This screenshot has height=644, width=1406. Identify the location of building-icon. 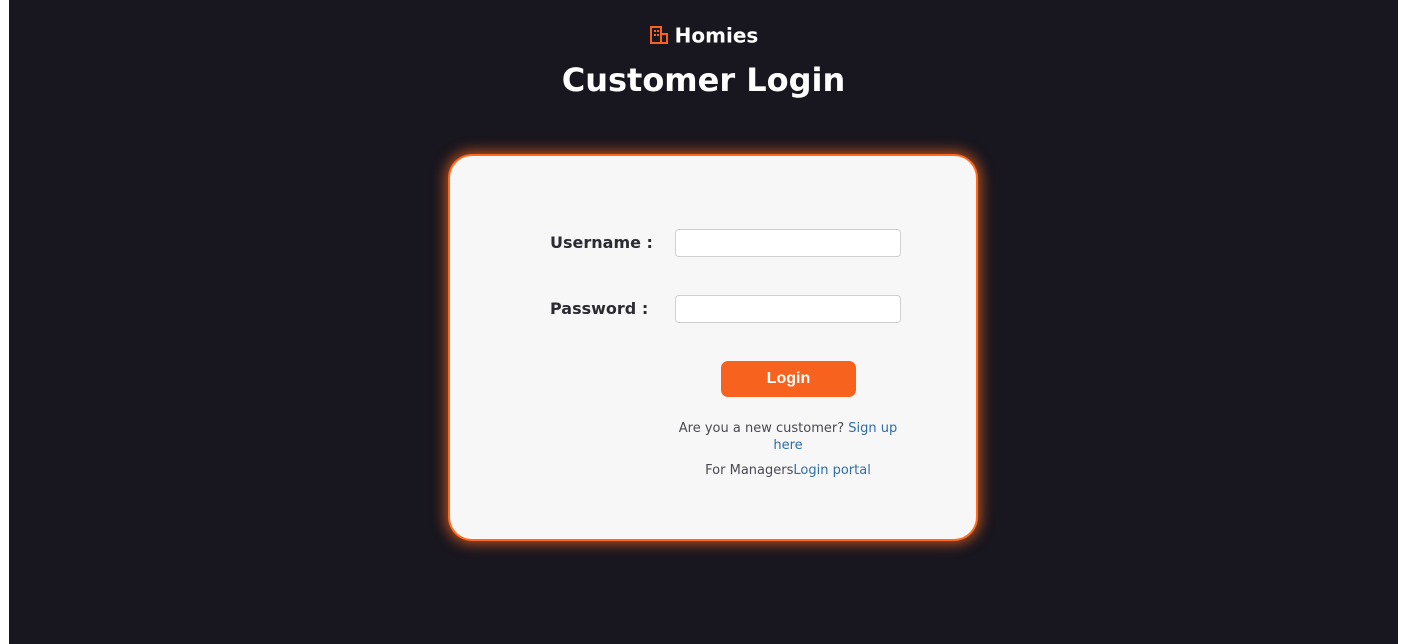
(659, 34).